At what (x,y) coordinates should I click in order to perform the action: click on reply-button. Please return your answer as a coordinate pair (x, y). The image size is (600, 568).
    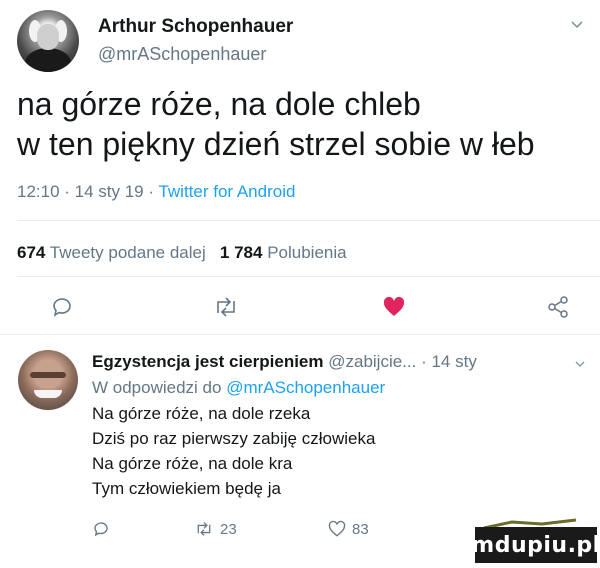
    Looking at the image, I should click on (62, 307).